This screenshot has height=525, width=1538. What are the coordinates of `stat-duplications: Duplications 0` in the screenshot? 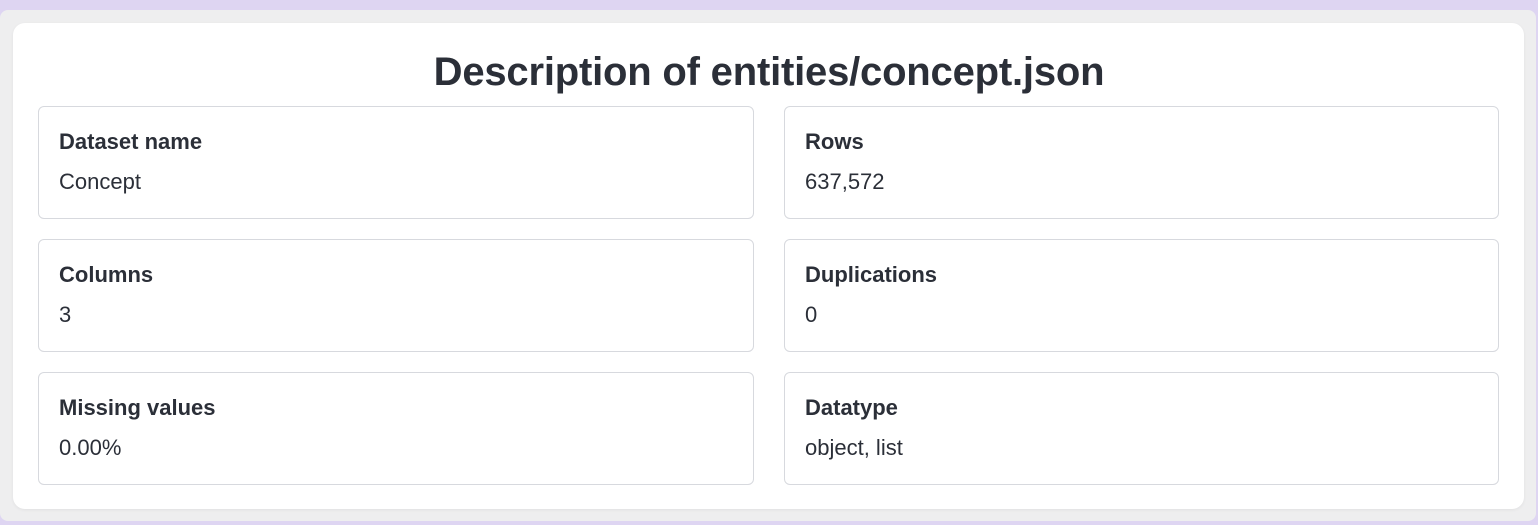 It's located at (1141, 295).